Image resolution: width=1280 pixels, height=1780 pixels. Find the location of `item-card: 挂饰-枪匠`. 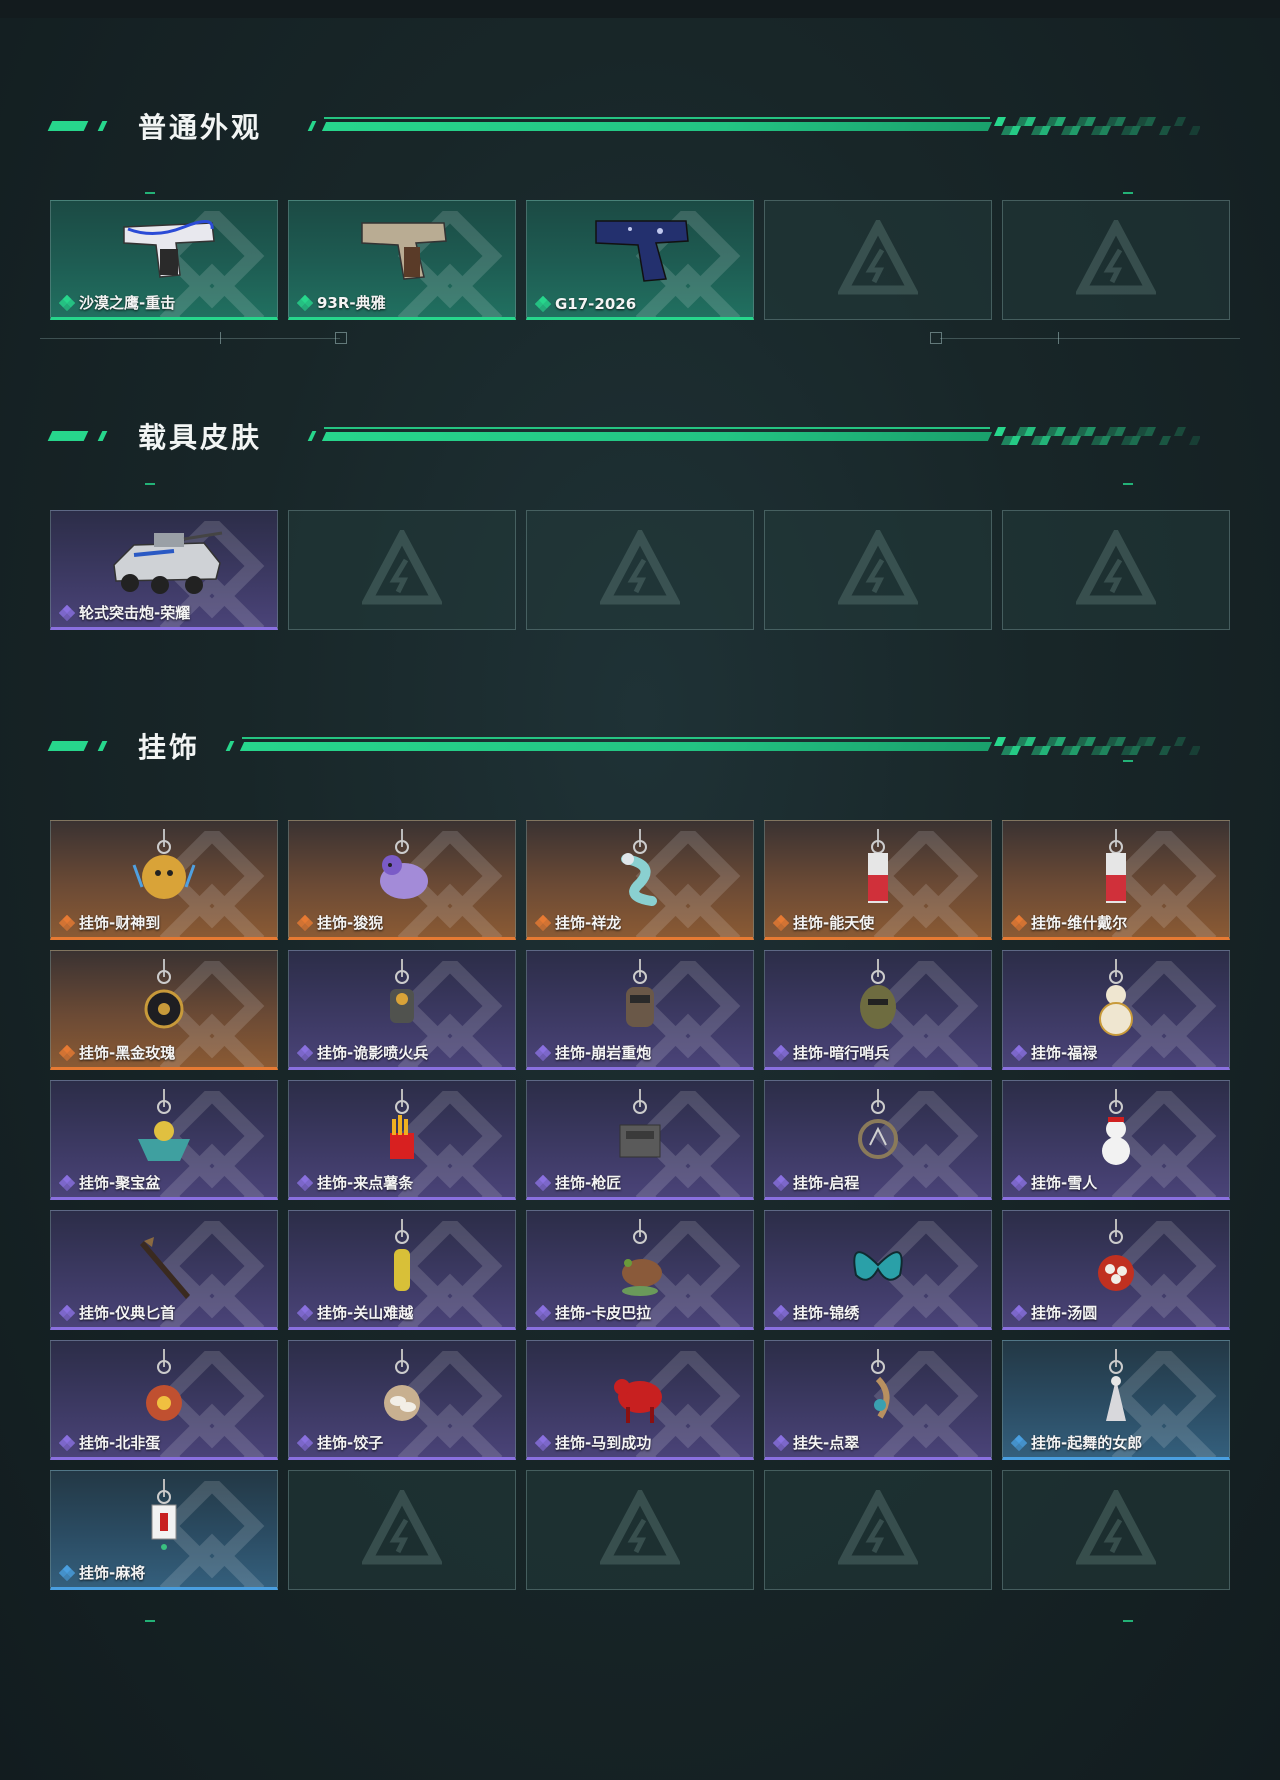

item-card: 挂饰-枪匠 is located at coordinates (640, 1140).